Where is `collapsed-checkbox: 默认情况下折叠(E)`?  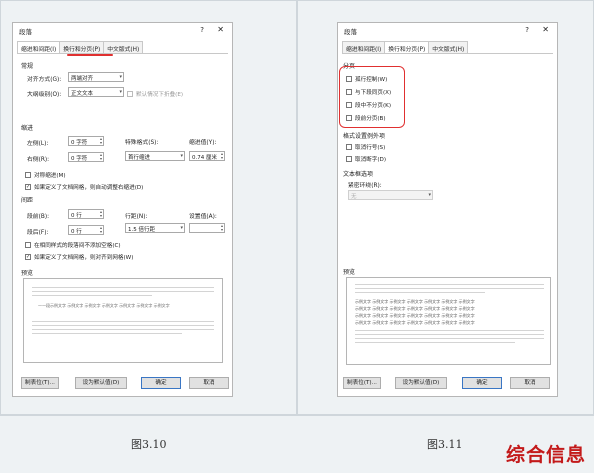 collapsed-checkbox: 默认情况下折叠(E) is located at coordinates (155, 94).